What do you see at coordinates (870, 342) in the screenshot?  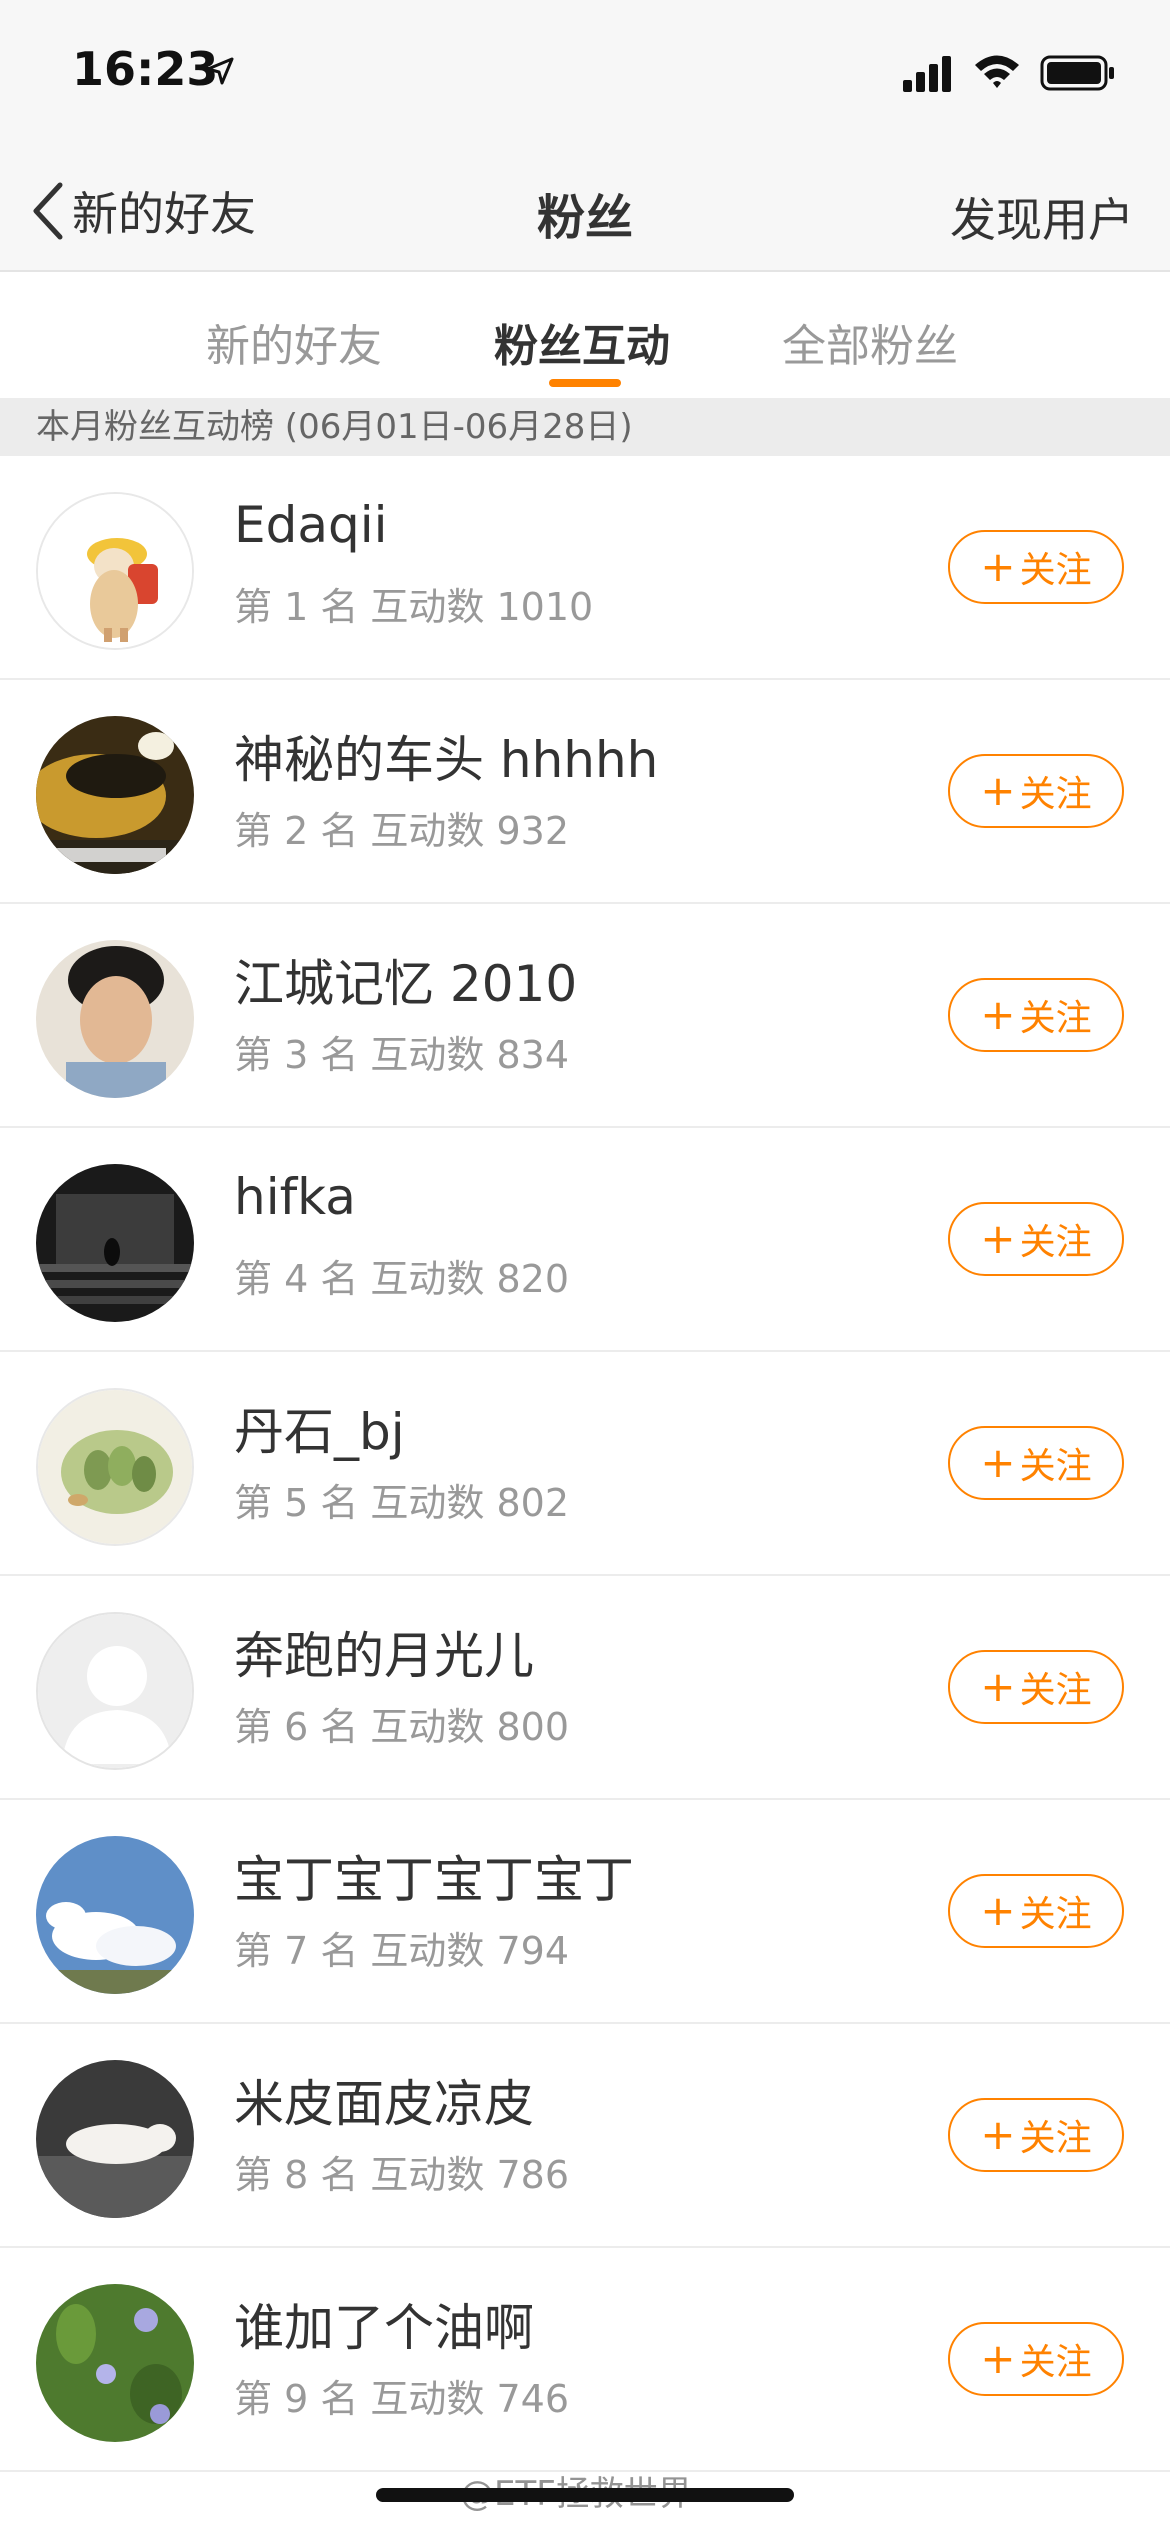 I see `tab-all-fans: 全部粉丝` at bounding box center [870, 342].